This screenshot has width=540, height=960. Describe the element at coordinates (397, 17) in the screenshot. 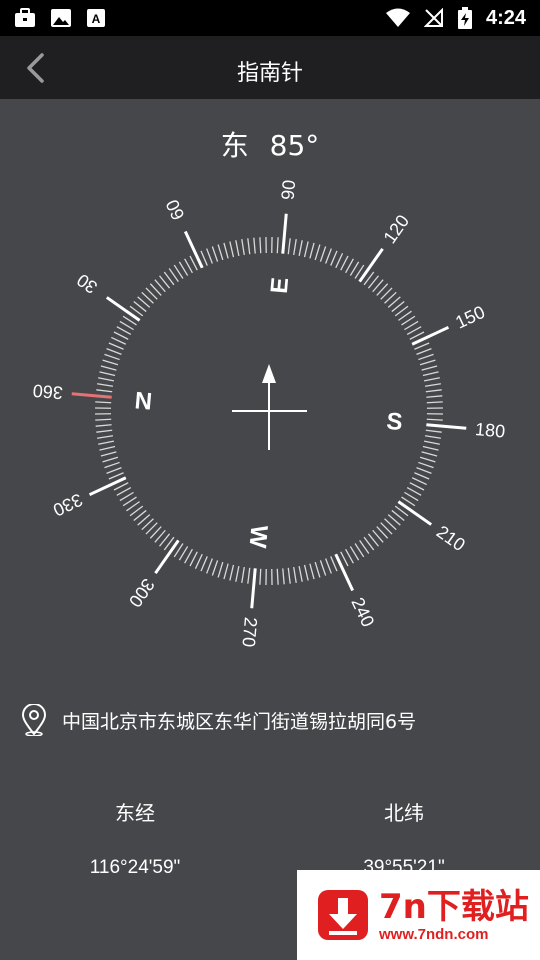

I see `wifi-icon` at that location.